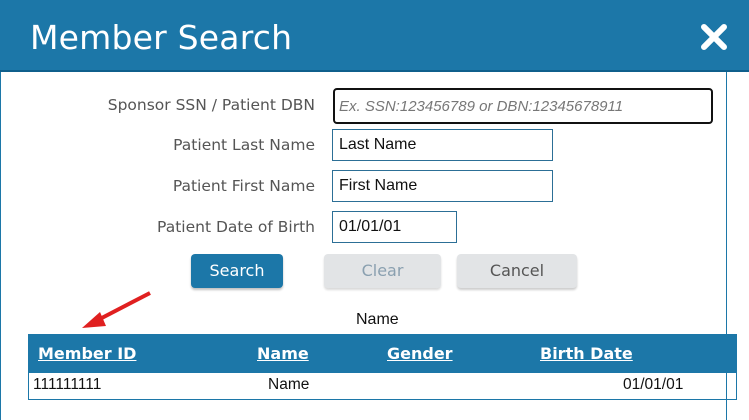 This screenshot has height=420, width=749. Describe the element at coordinates (237, 271) in the screenshot. I see `search-button: Search` at that location.